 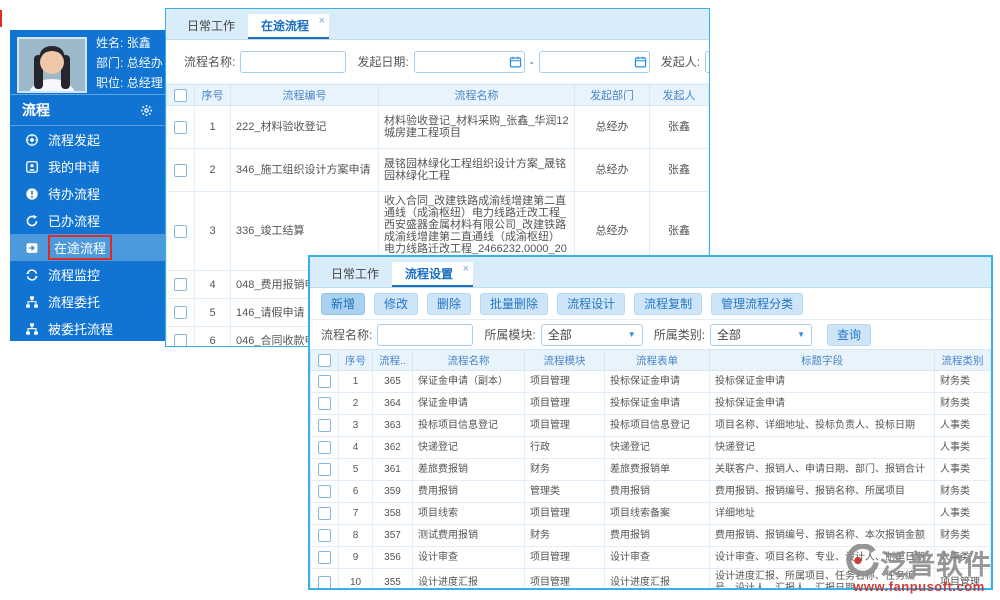 What do you see at coordinates (146, 110) in the screenshot?
I see `gear-icon` at bounding box center [146, 110].